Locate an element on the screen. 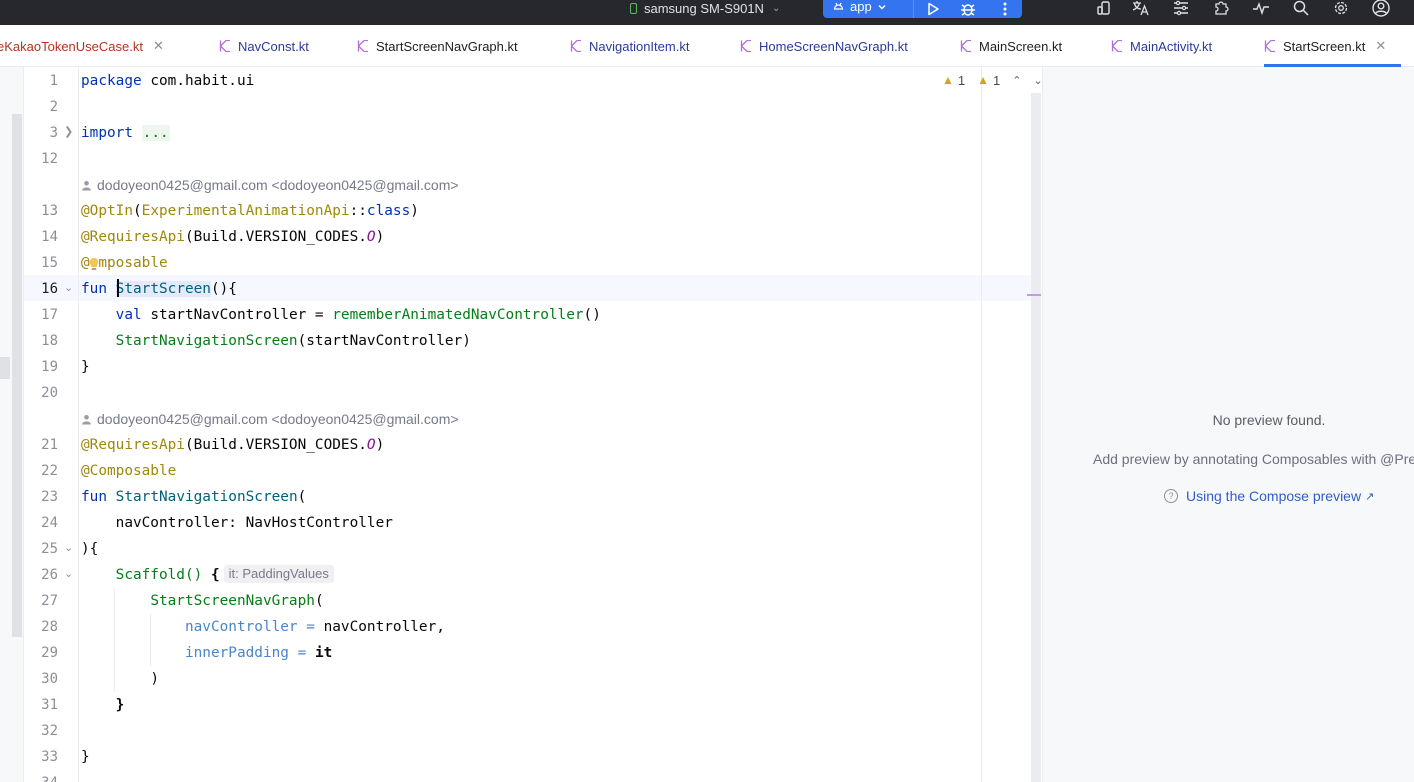  device-manager-button is located at coordinates (1104, 9).